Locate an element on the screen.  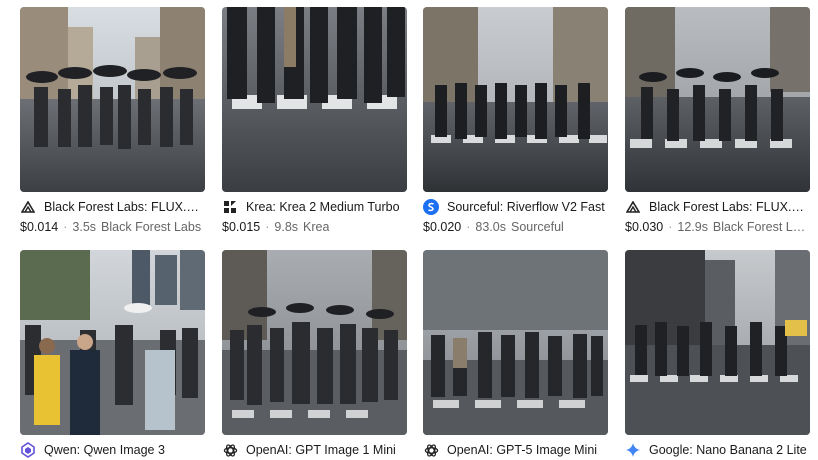
price: $0.030 is located at coordinates (644, 227).